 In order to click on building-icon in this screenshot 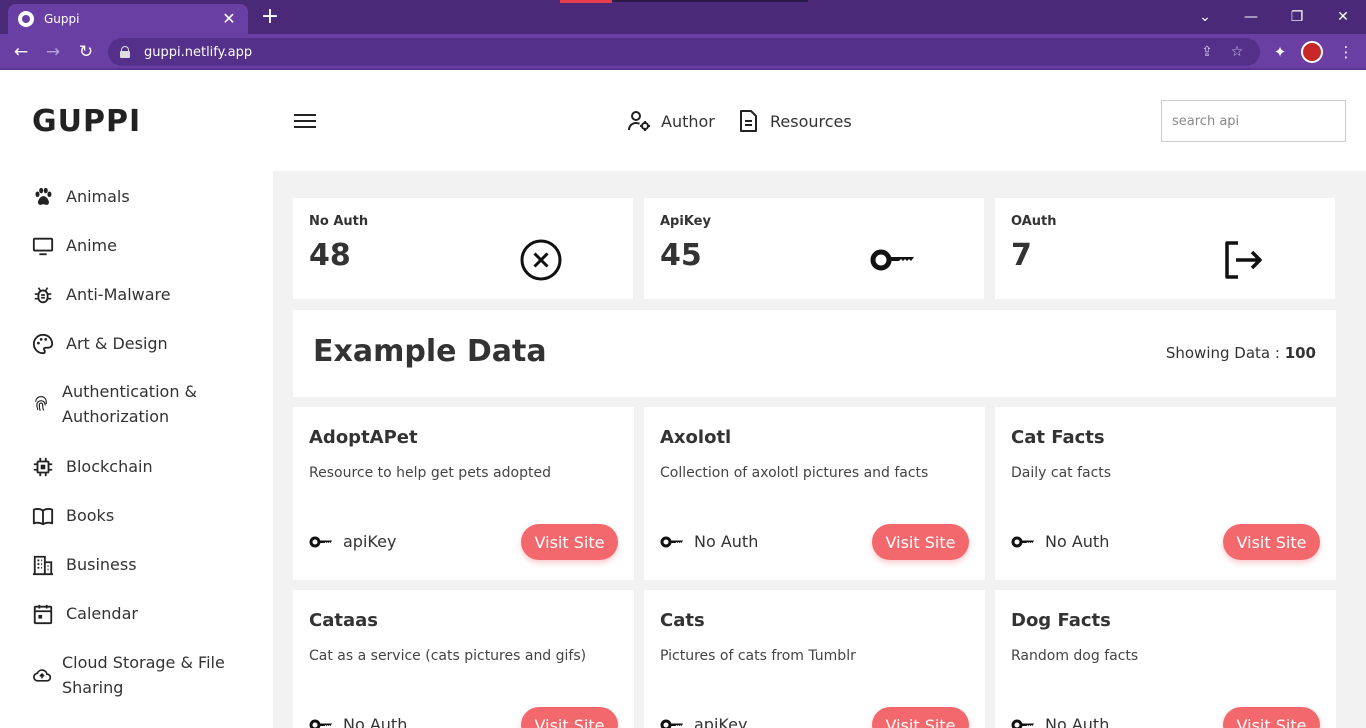, I will do `click(43, 565)`.